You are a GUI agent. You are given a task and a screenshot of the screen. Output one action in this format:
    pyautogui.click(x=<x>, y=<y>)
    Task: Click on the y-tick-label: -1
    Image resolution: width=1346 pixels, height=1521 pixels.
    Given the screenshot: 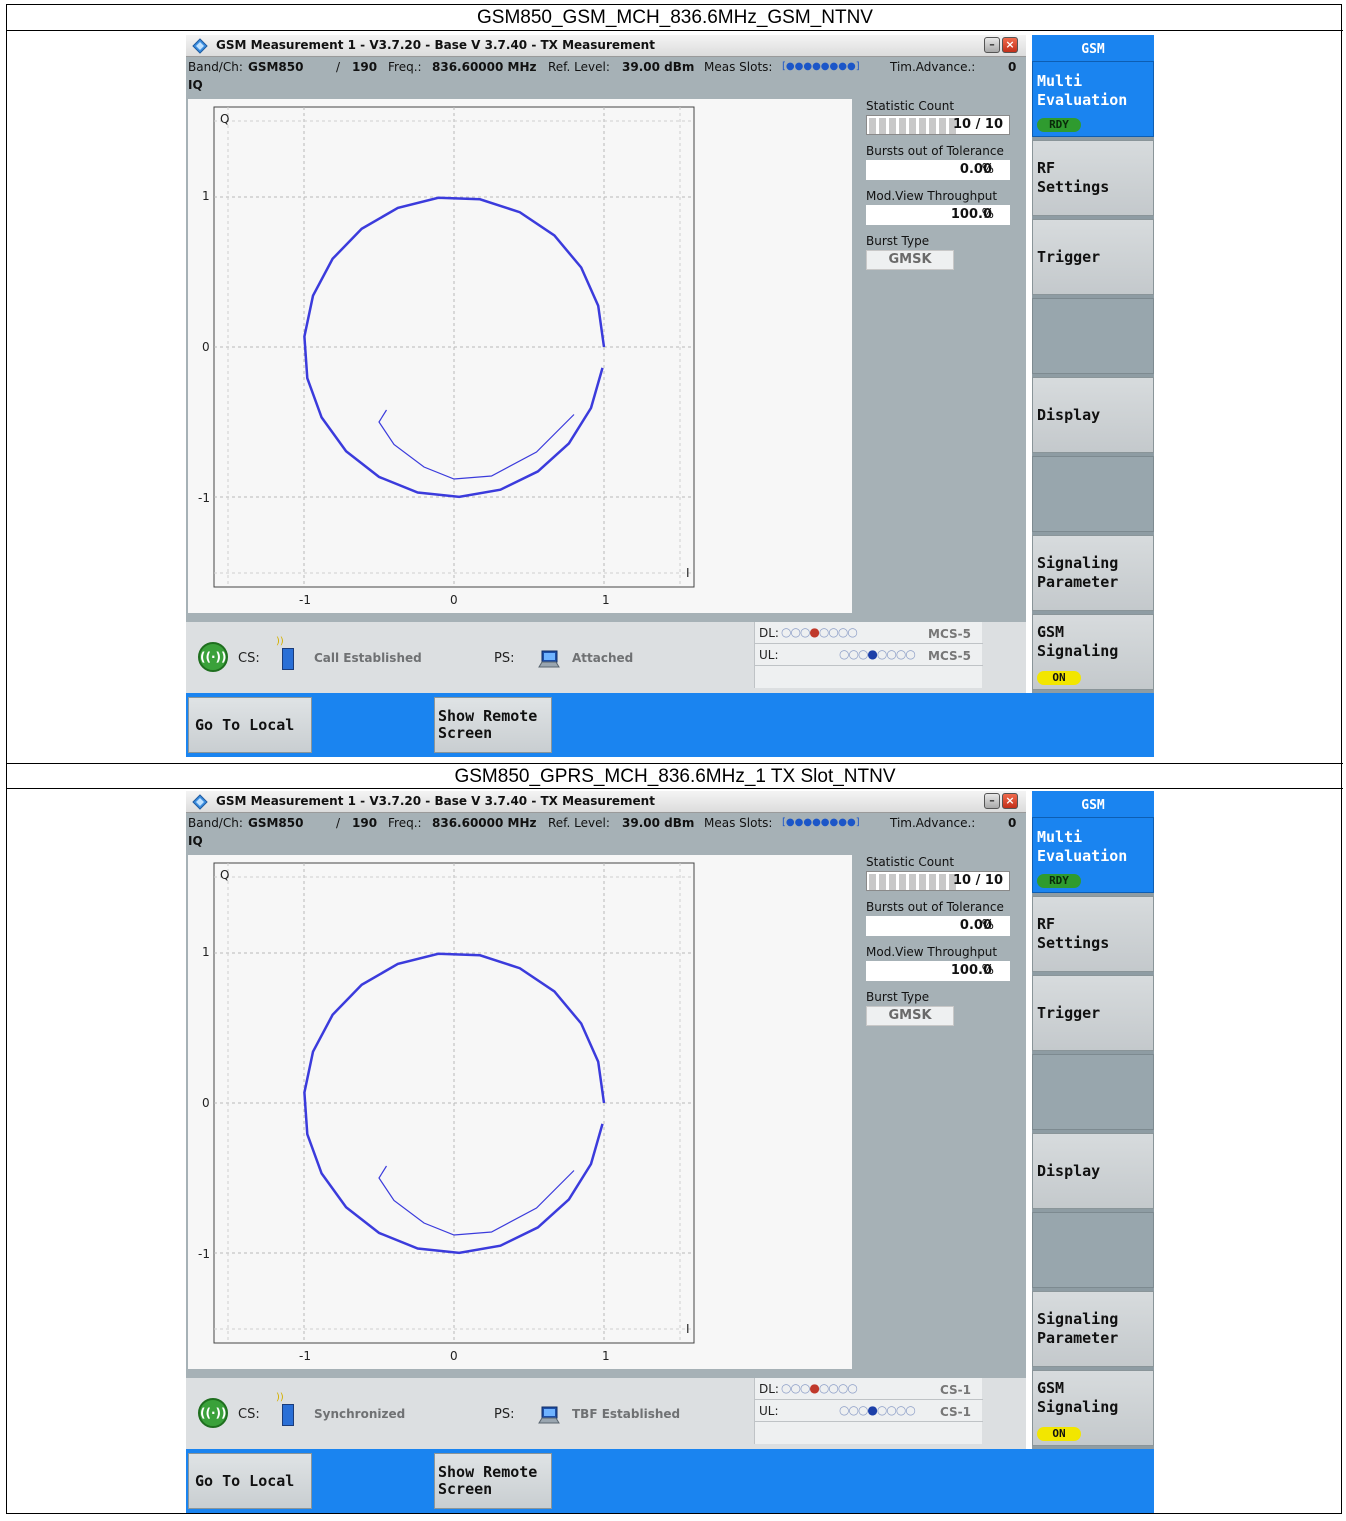 What is the action you would take?
    pyautogui.click(x=204, y=1254)
    